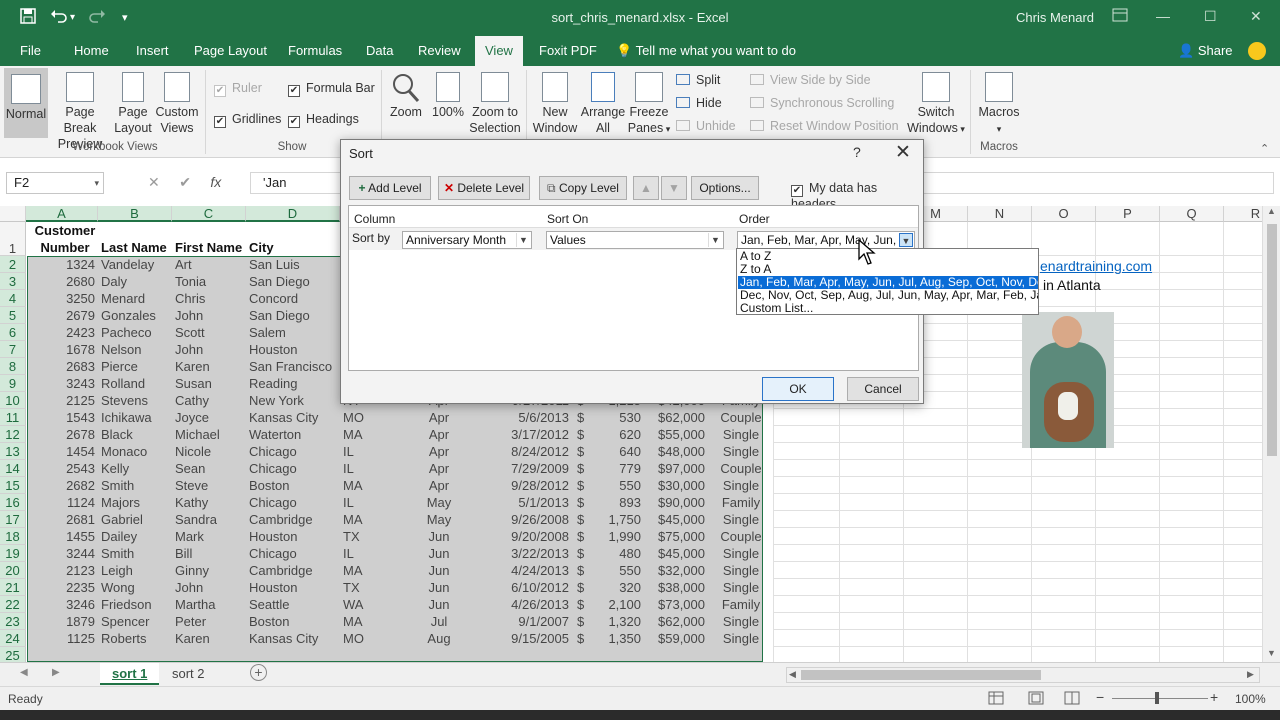 This screenshot has height=720, width=1280. Describe the element at coordinates (406, 96) in the screenshot. I see `zoom-button: Zoom` at that location.